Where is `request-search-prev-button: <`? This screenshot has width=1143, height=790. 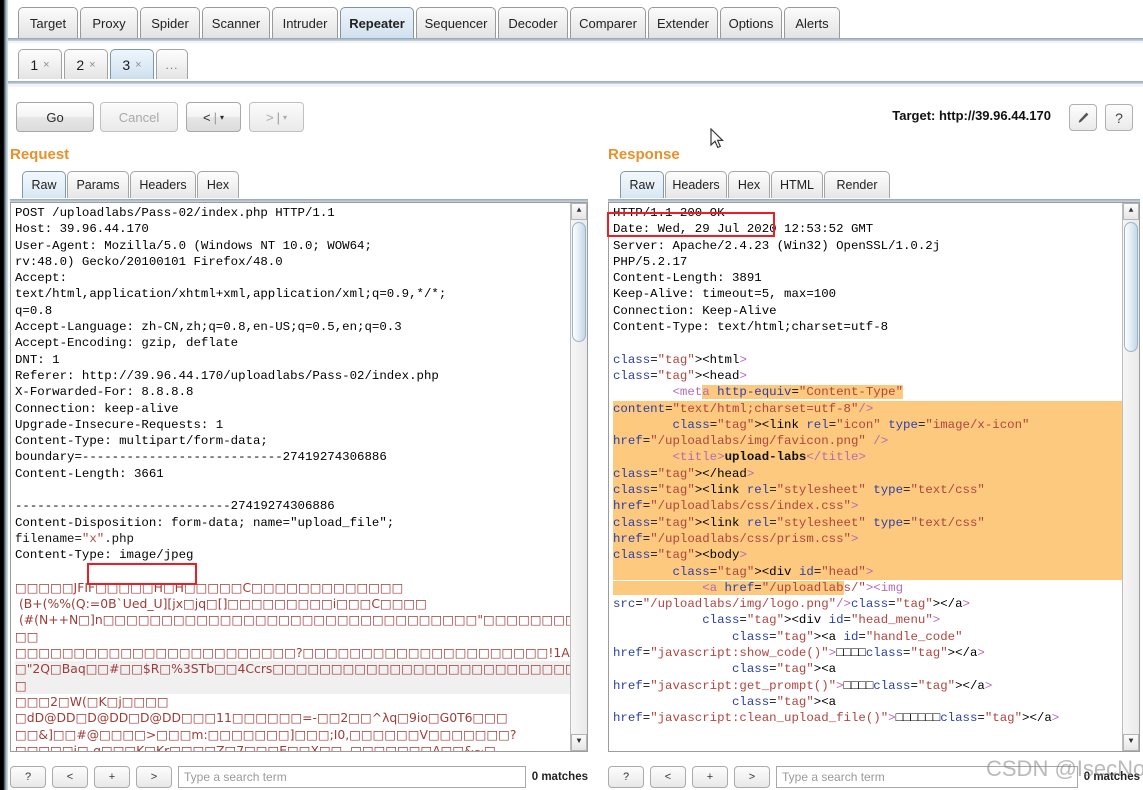
request-search-prev-button: < is located at coordinates (70, 777).